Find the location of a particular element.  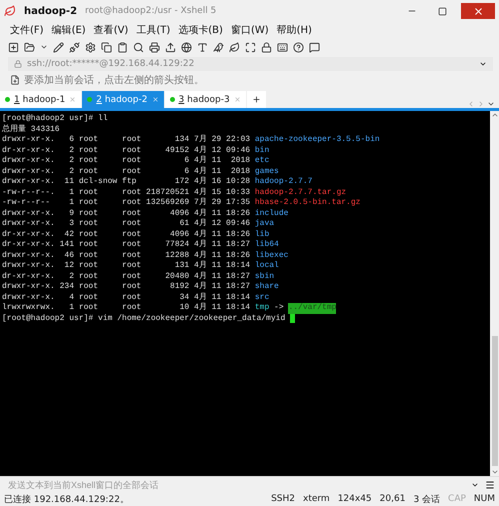

close-button is located at coordinates (478, 11).